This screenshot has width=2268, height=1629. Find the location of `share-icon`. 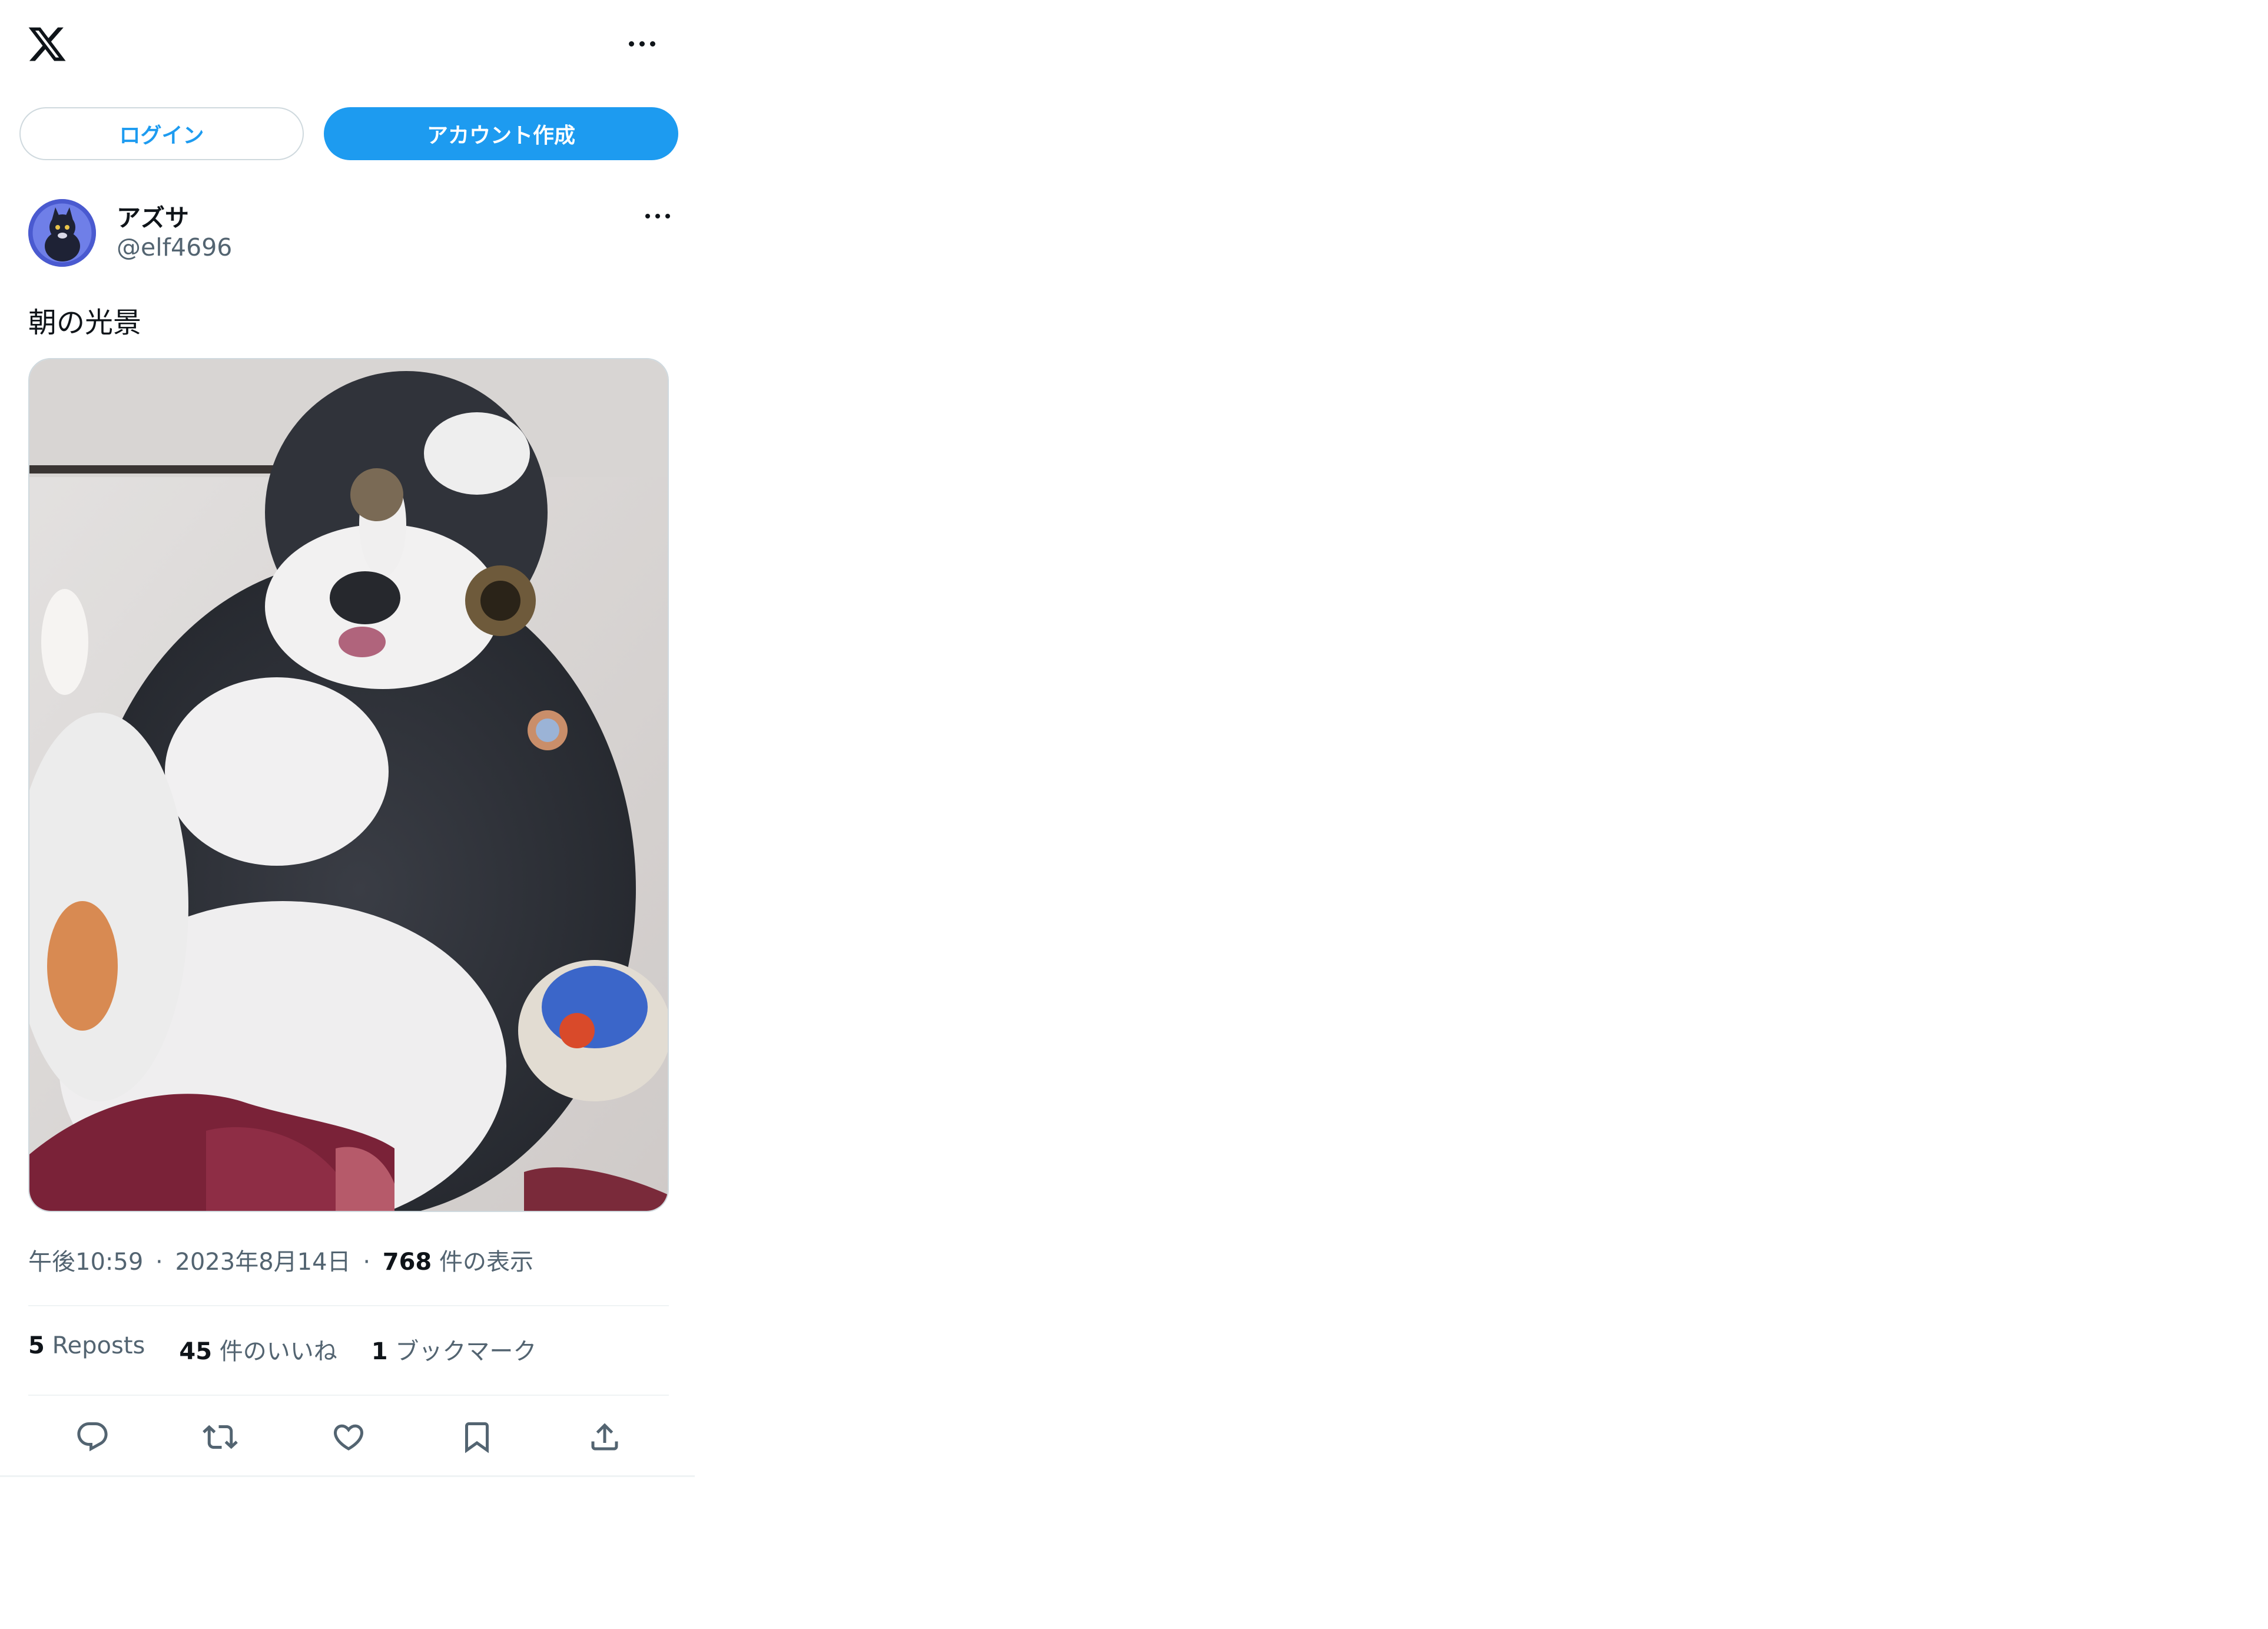

share-icon is located at coordinates (604, 1437).